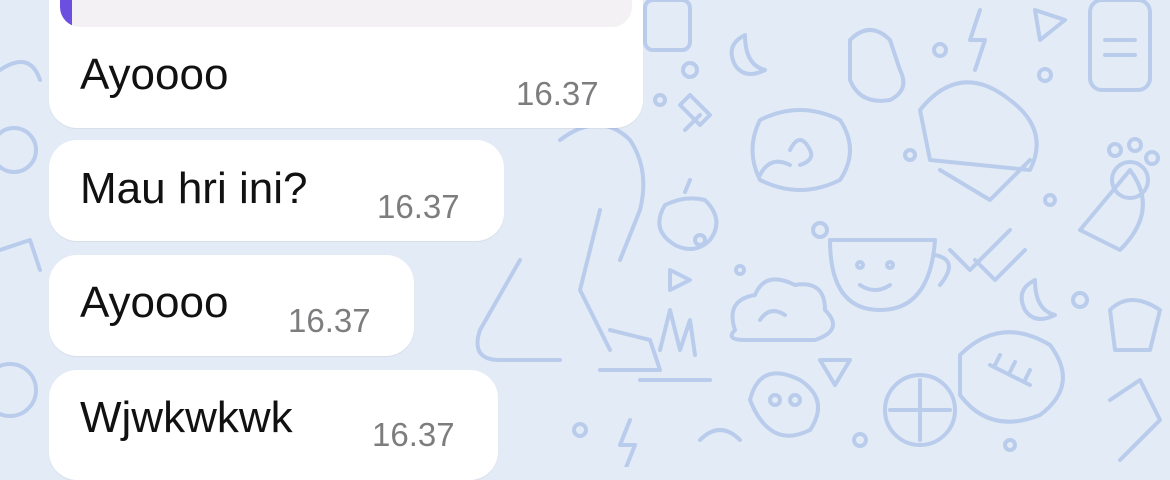 This screenshot has width=1170, height=480. What do you see at coordinates (194, 188) in the screenshot?
I see `message-text: Mau hri ini?` at bounding box center [194, 188].